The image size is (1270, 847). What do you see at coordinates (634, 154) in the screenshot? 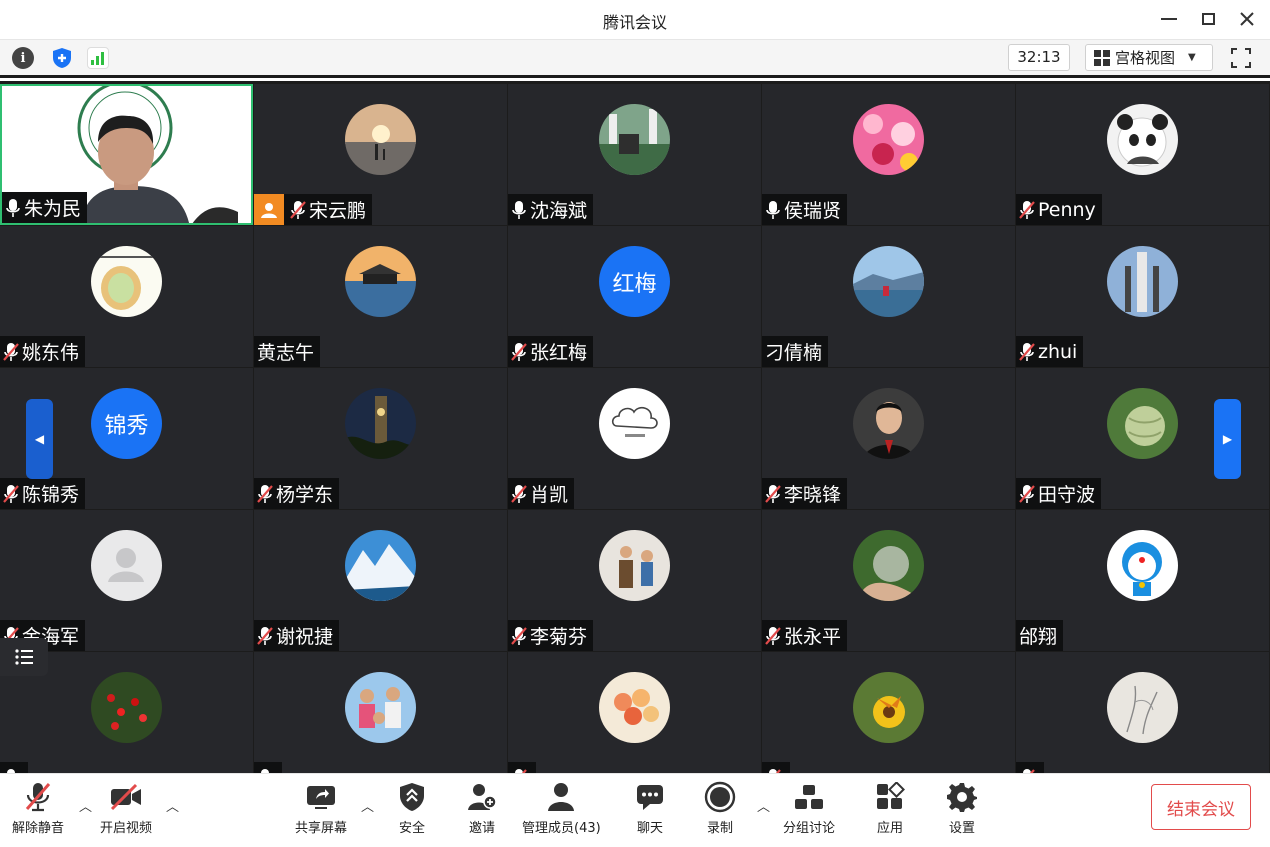
I see `participant-tile: 沈海斌` at bounding box center [634, 154].